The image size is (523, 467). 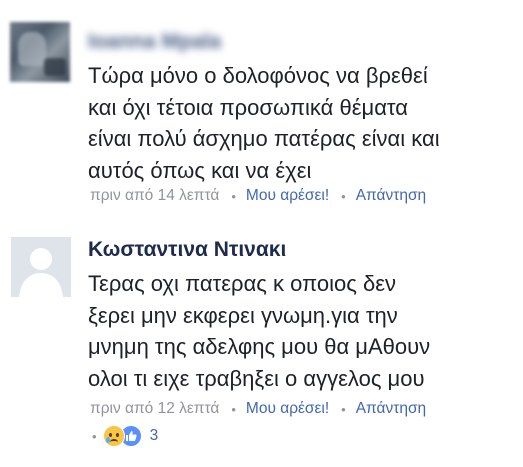 I want to click on timestamp: πριν από 14 λεπτά, so click(x=154, y=196).